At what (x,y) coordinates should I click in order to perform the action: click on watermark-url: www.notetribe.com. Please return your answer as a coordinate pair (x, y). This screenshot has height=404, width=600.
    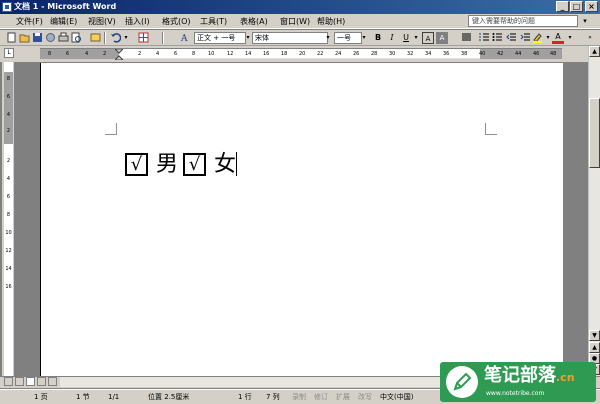
    Looking at the image, I should click on (515, 393).